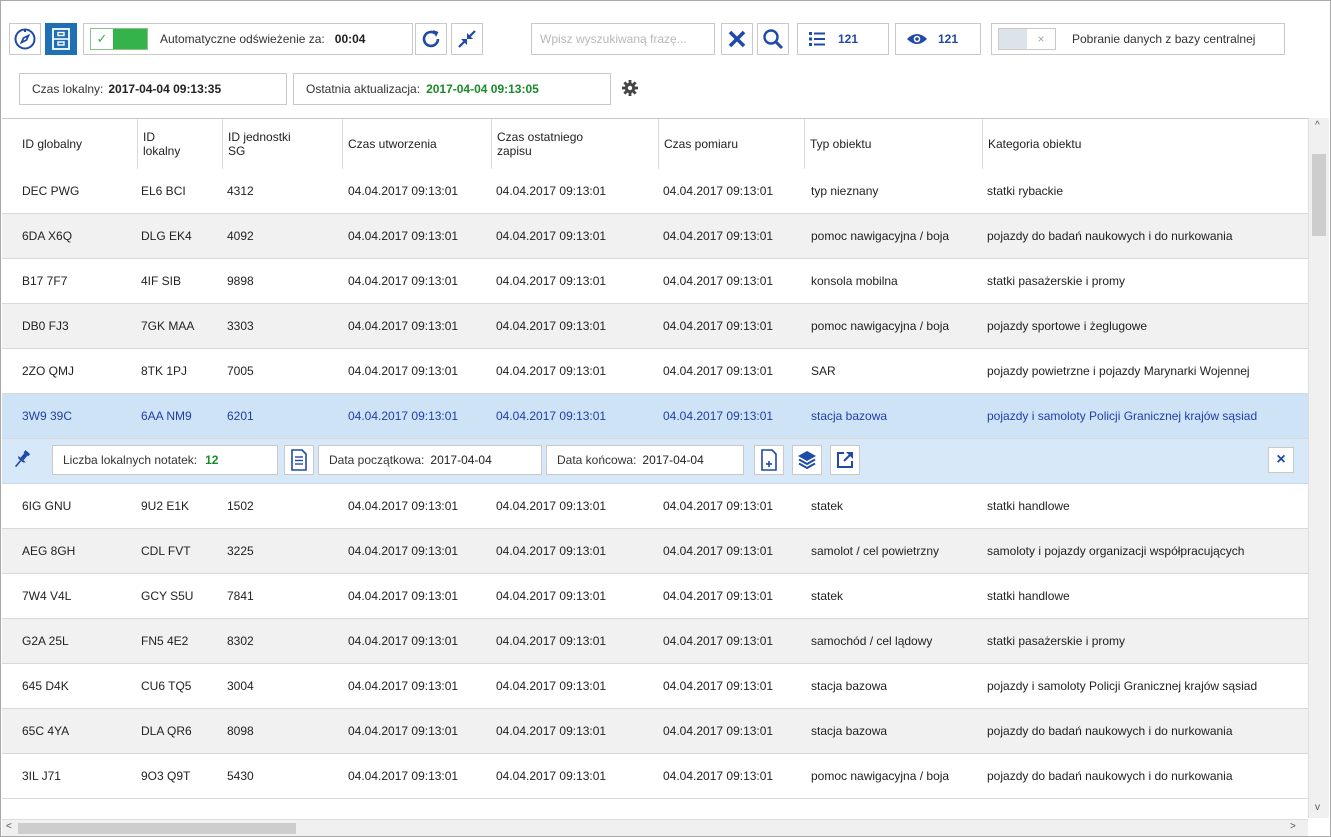  I want to click on cell-id-global: 6DA X6Q, so click(47, 236).